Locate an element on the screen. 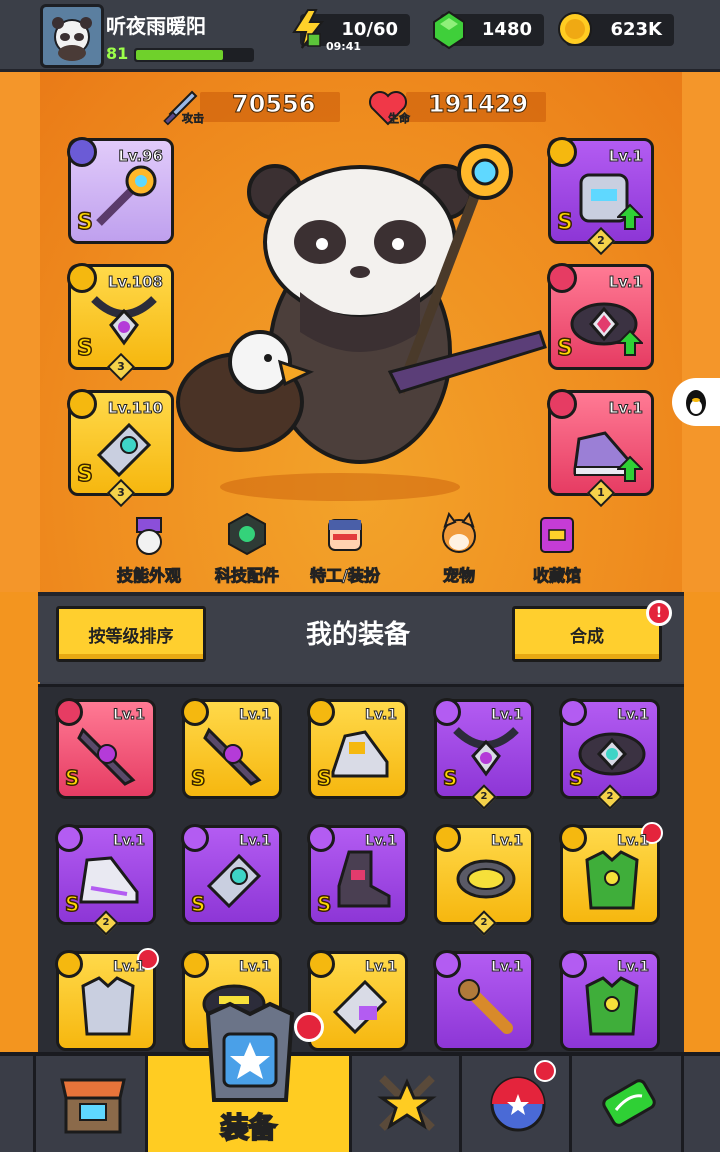 Image resolution: width=720 pixels, height=1152 pixels. qq-penguin-icon is located at coordinates (696, 403).